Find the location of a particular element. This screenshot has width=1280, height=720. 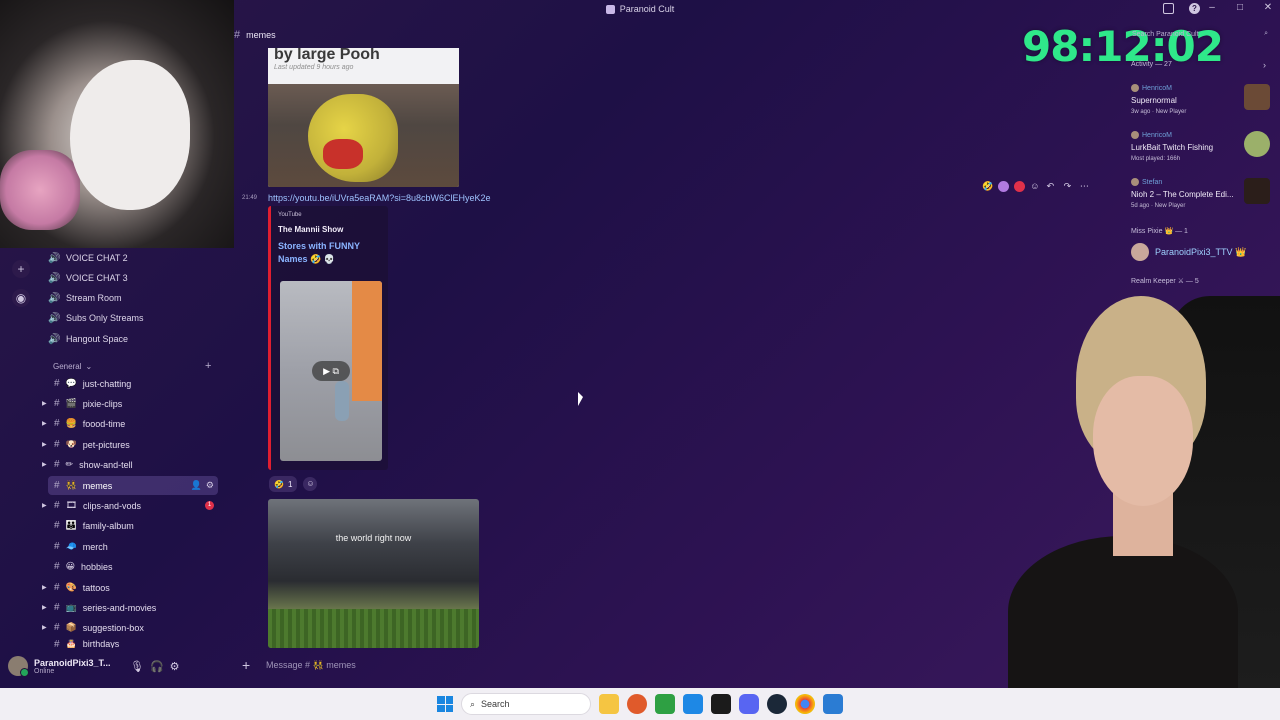

microphone-icon: 🎙 is located at coordinates (137, 666).